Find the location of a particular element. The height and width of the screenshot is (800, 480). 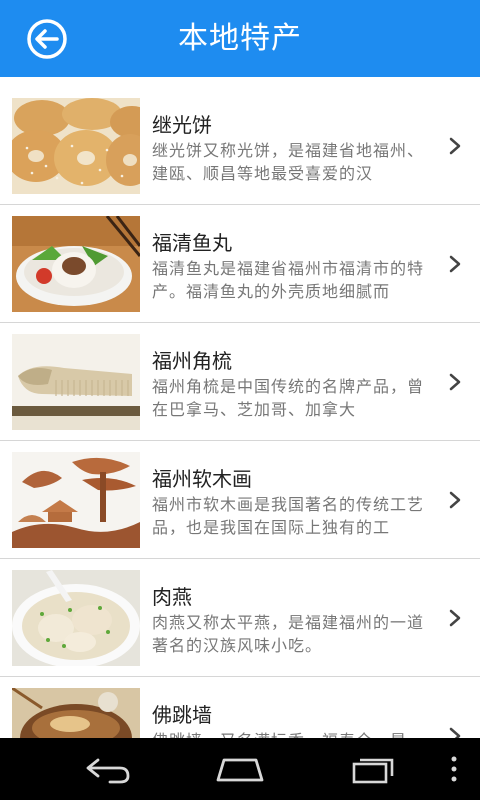

list-item-fotiaoqiang: 佛跳墙 佛跳墙，又名满坛香、福寿全，是 is located at coordinates (240, 707).